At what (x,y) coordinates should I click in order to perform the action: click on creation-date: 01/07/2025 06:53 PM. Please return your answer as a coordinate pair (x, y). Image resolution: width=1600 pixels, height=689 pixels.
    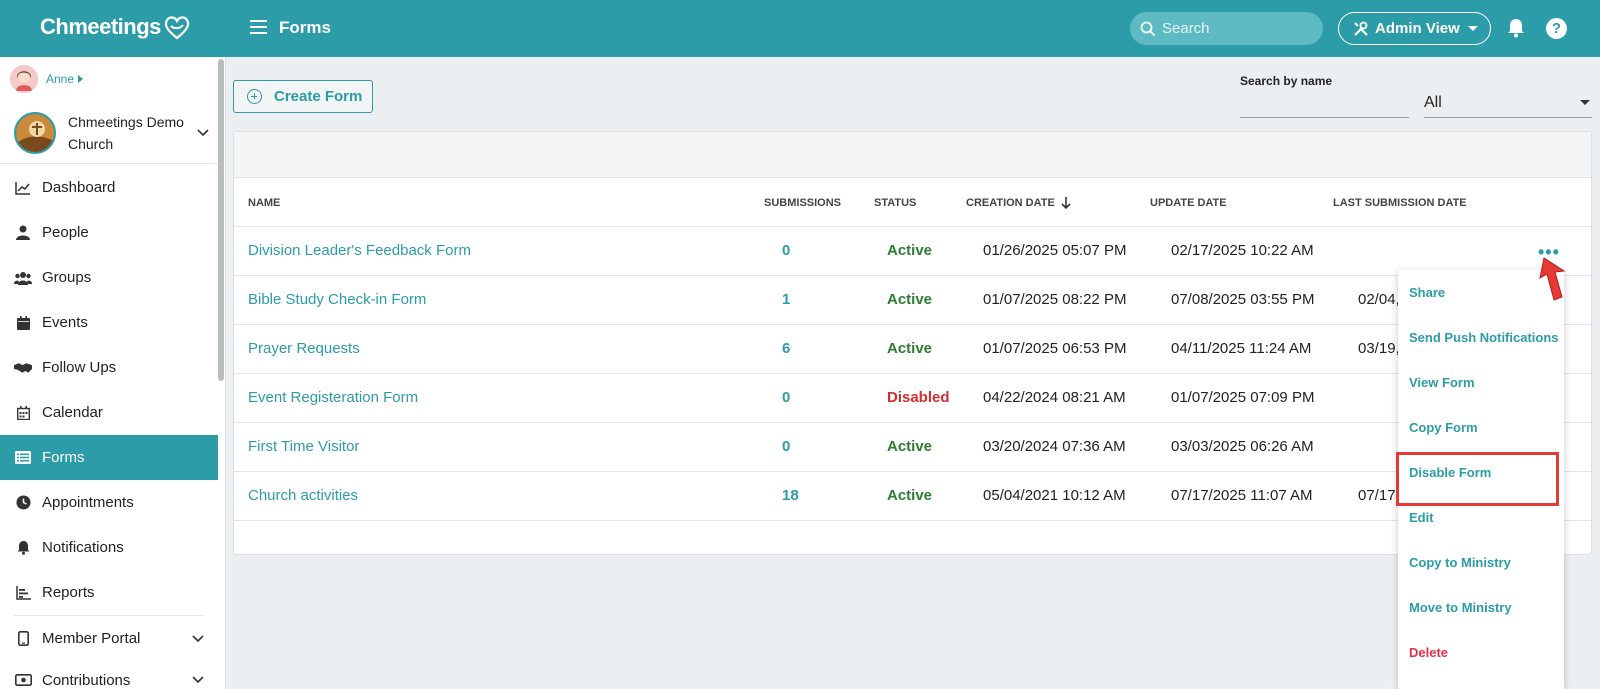
    Looking at the image, I should click on (1055, 348).